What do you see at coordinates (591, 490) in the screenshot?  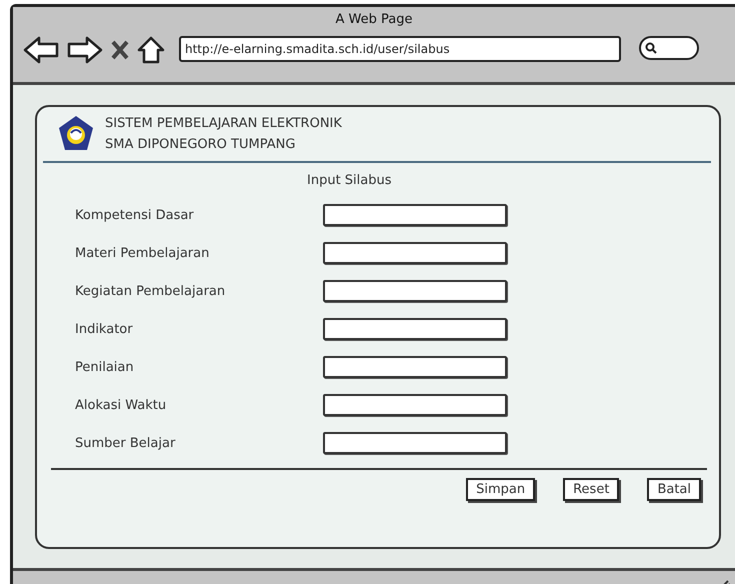 I see `form-button: Reset` at bounding box center [591, 490].